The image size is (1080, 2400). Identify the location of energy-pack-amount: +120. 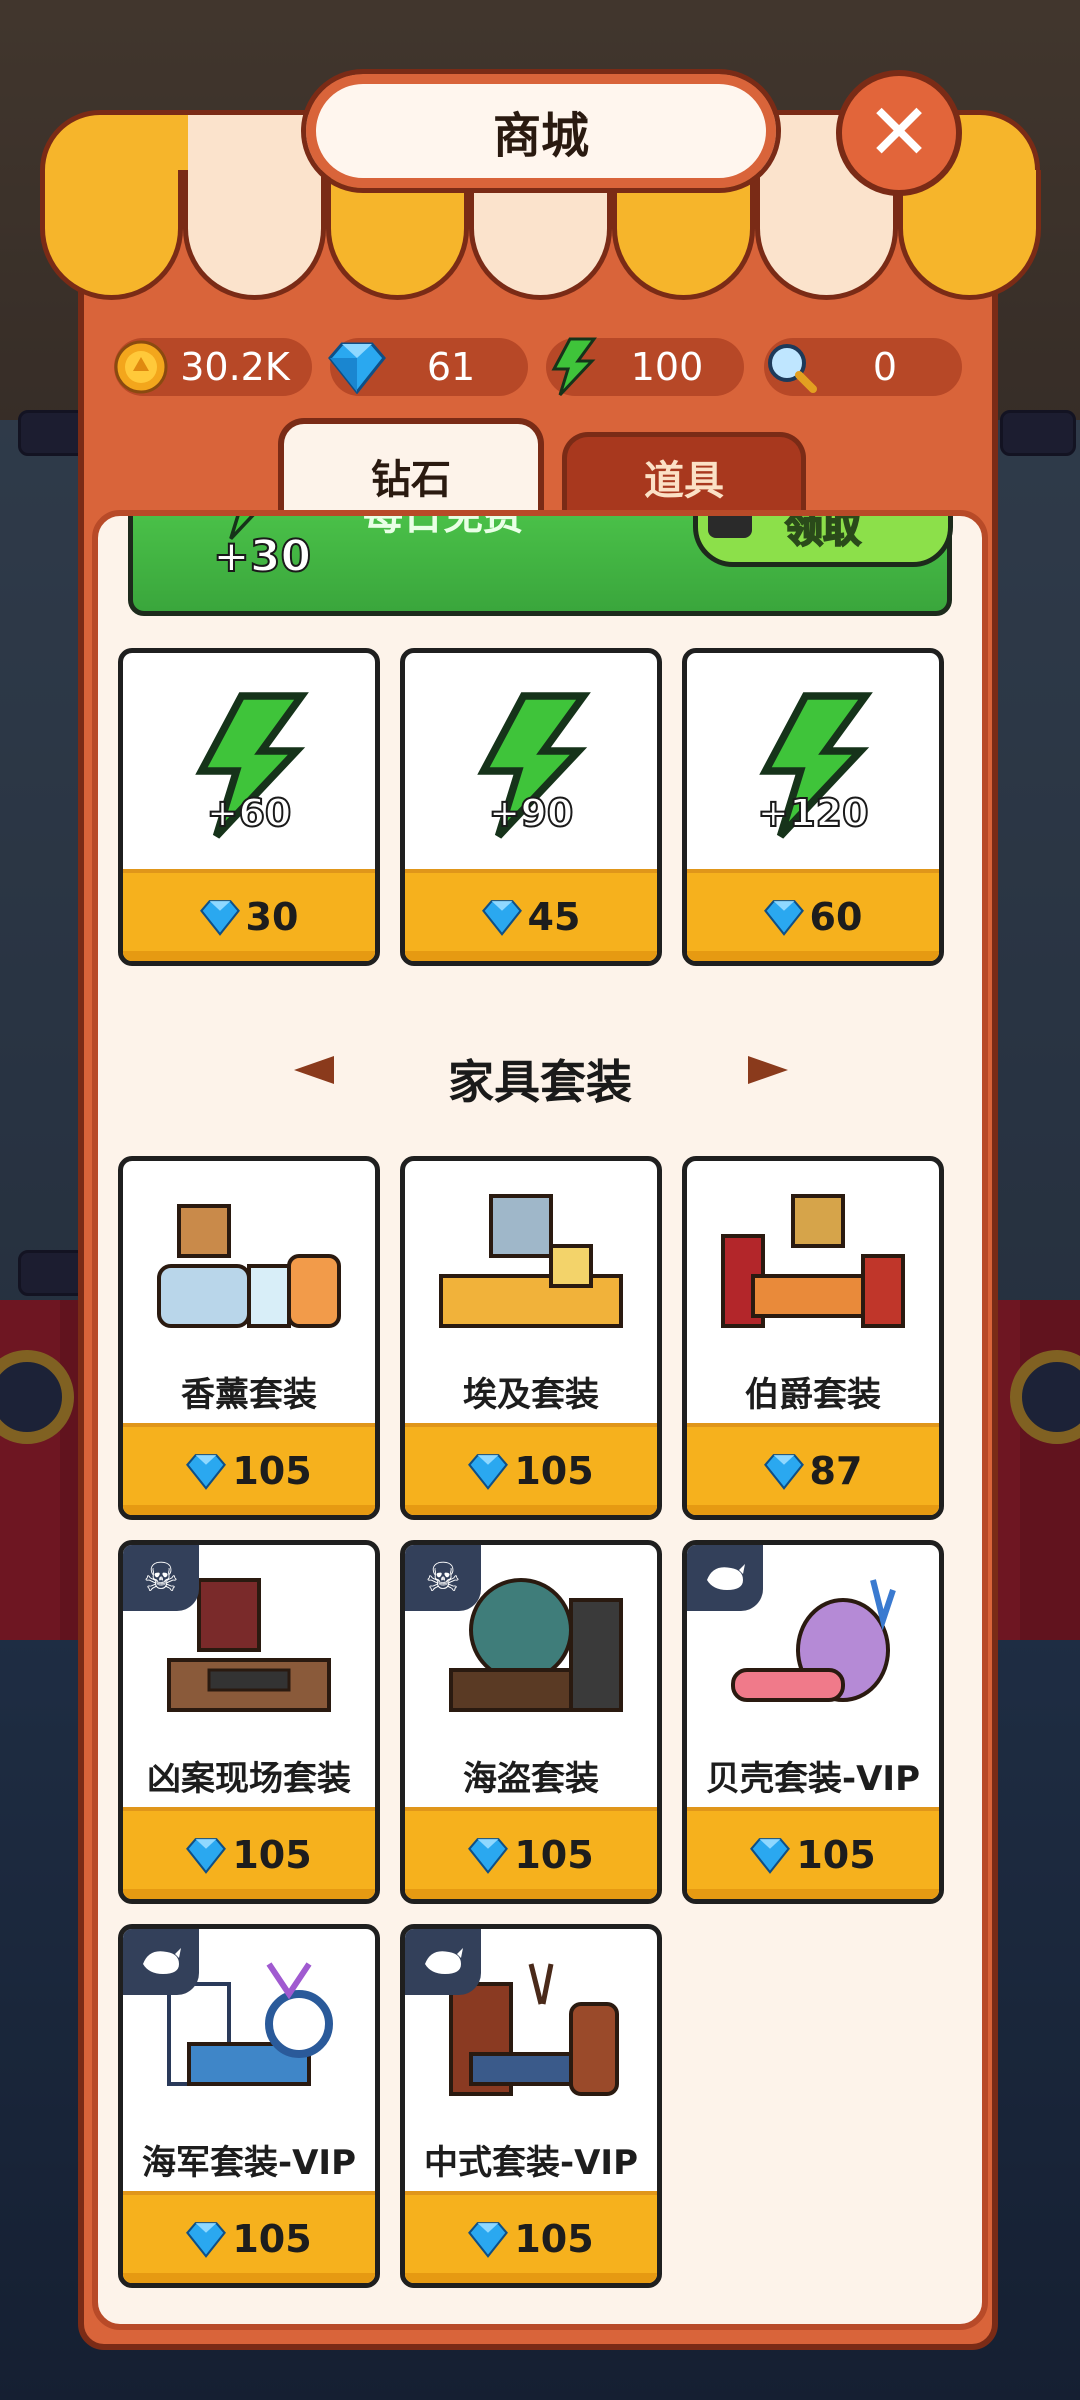
(812, 813).